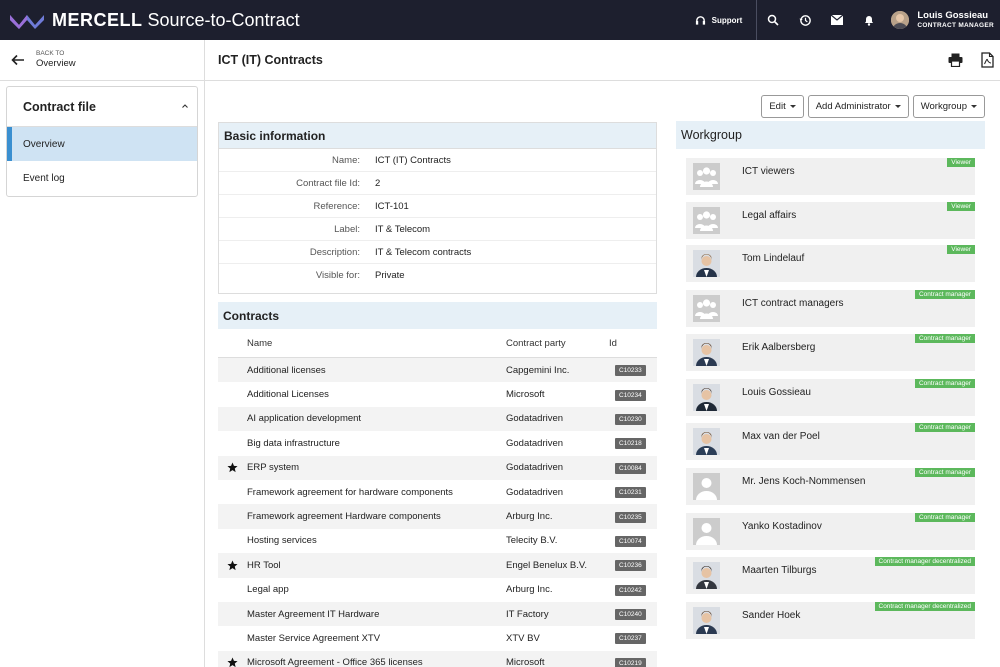 This screenshot has height=667, width=1000. What do you see at coordinates (102, 107) in the screenshot?
I see `sidebar-header: Contract file` at bounding box center [102, 107].